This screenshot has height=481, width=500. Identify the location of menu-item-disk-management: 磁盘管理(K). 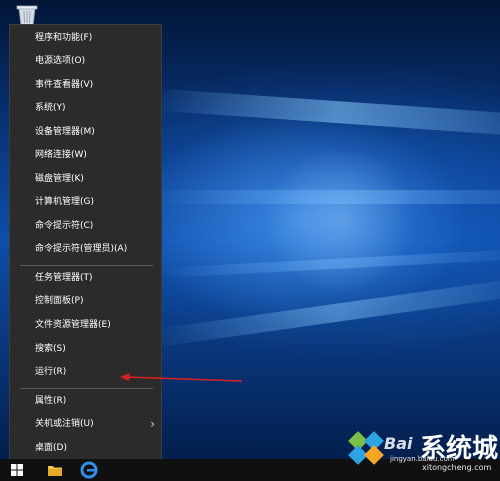
(85, 179).